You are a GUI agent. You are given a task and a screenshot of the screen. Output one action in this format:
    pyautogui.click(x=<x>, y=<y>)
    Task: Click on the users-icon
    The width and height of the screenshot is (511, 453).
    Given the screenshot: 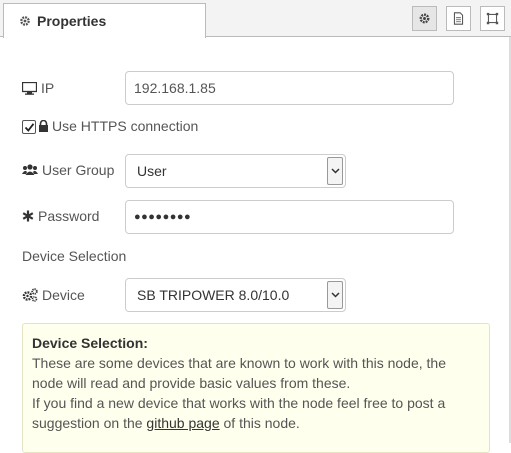 What is the action you would take?
    pyautogui.click(x=30, y=169)
    